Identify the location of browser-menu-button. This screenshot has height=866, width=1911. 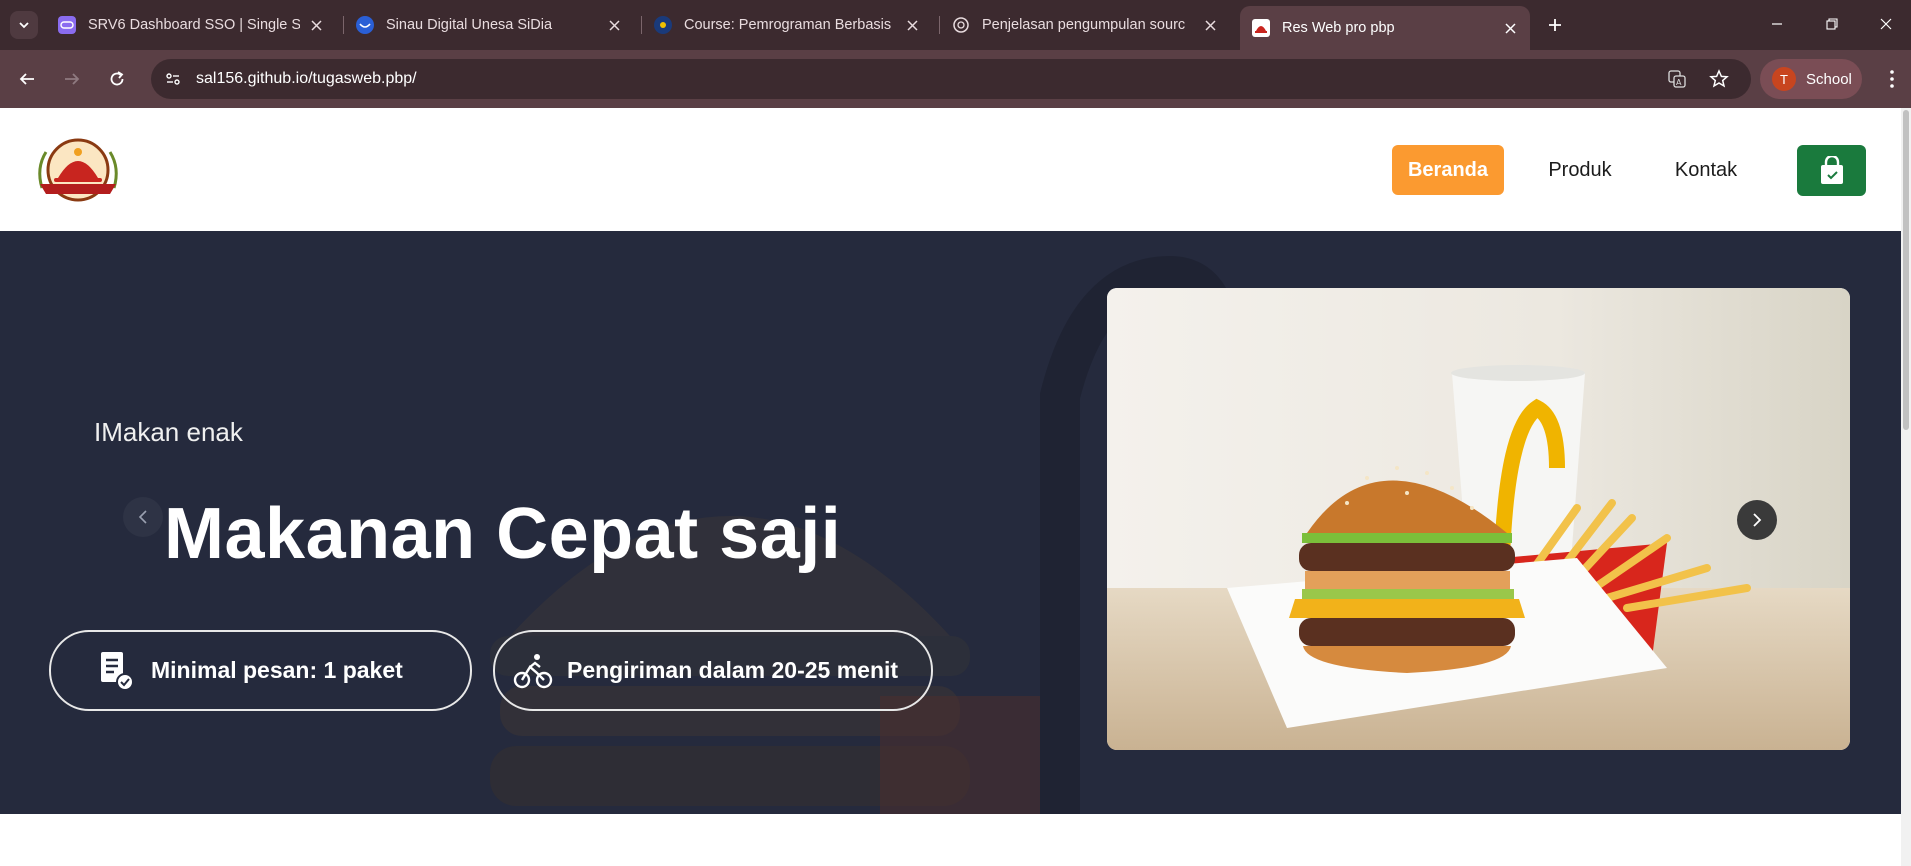
(1892, 79).